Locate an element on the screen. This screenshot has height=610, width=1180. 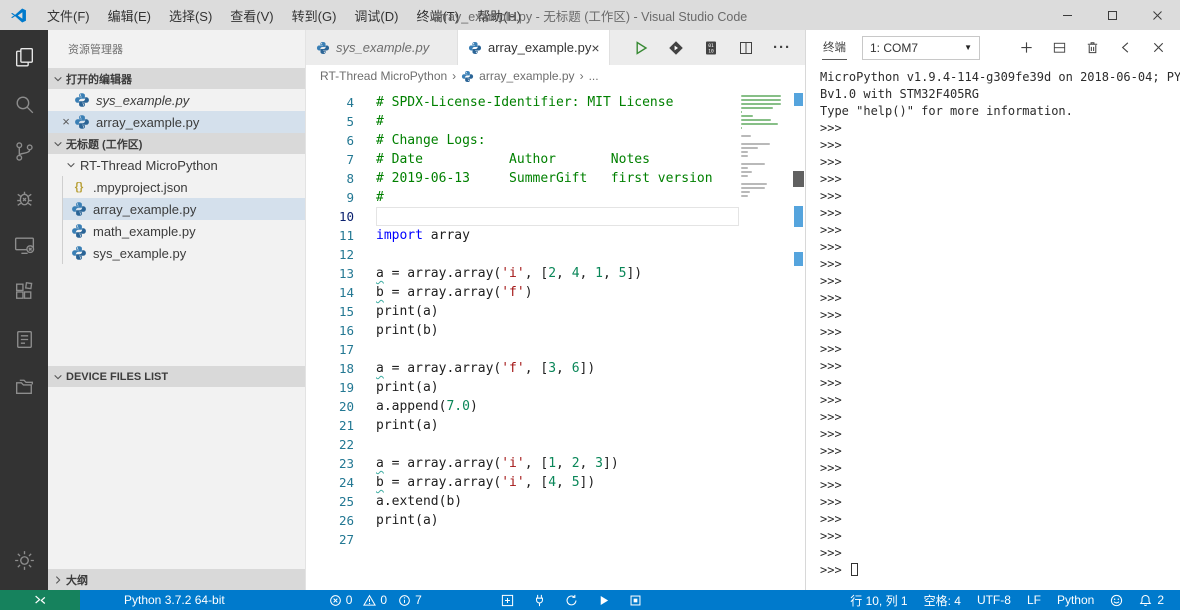
extensions-icon is located at coordinates (24, 292).